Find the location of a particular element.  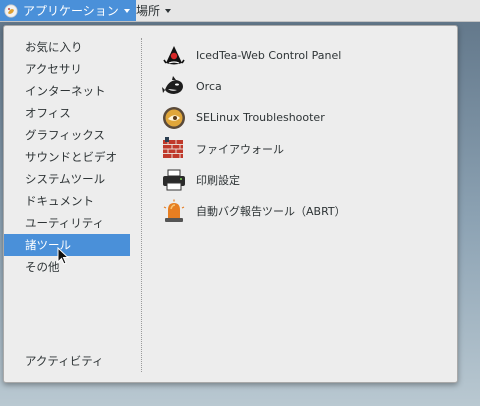

printer-icon is located at coordinates (174, 179).